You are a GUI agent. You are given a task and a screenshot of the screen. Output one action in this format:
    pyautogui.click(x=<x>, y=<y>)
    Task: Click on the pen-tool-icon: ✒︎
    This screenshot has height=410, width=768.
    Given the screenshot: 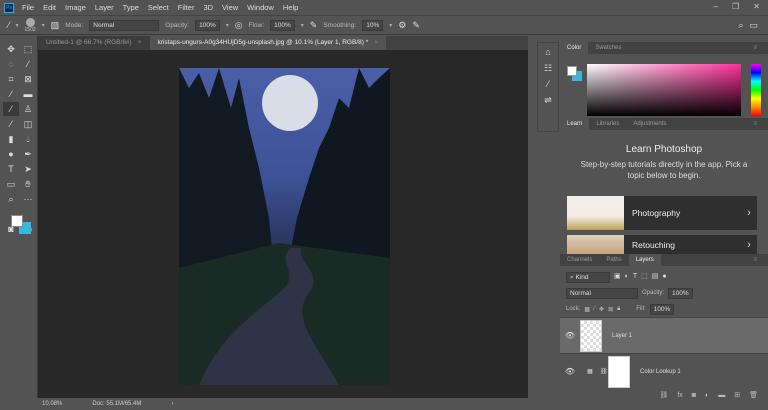 What is the action you would take?
    pyautogui.click(x=28, y=154)
    